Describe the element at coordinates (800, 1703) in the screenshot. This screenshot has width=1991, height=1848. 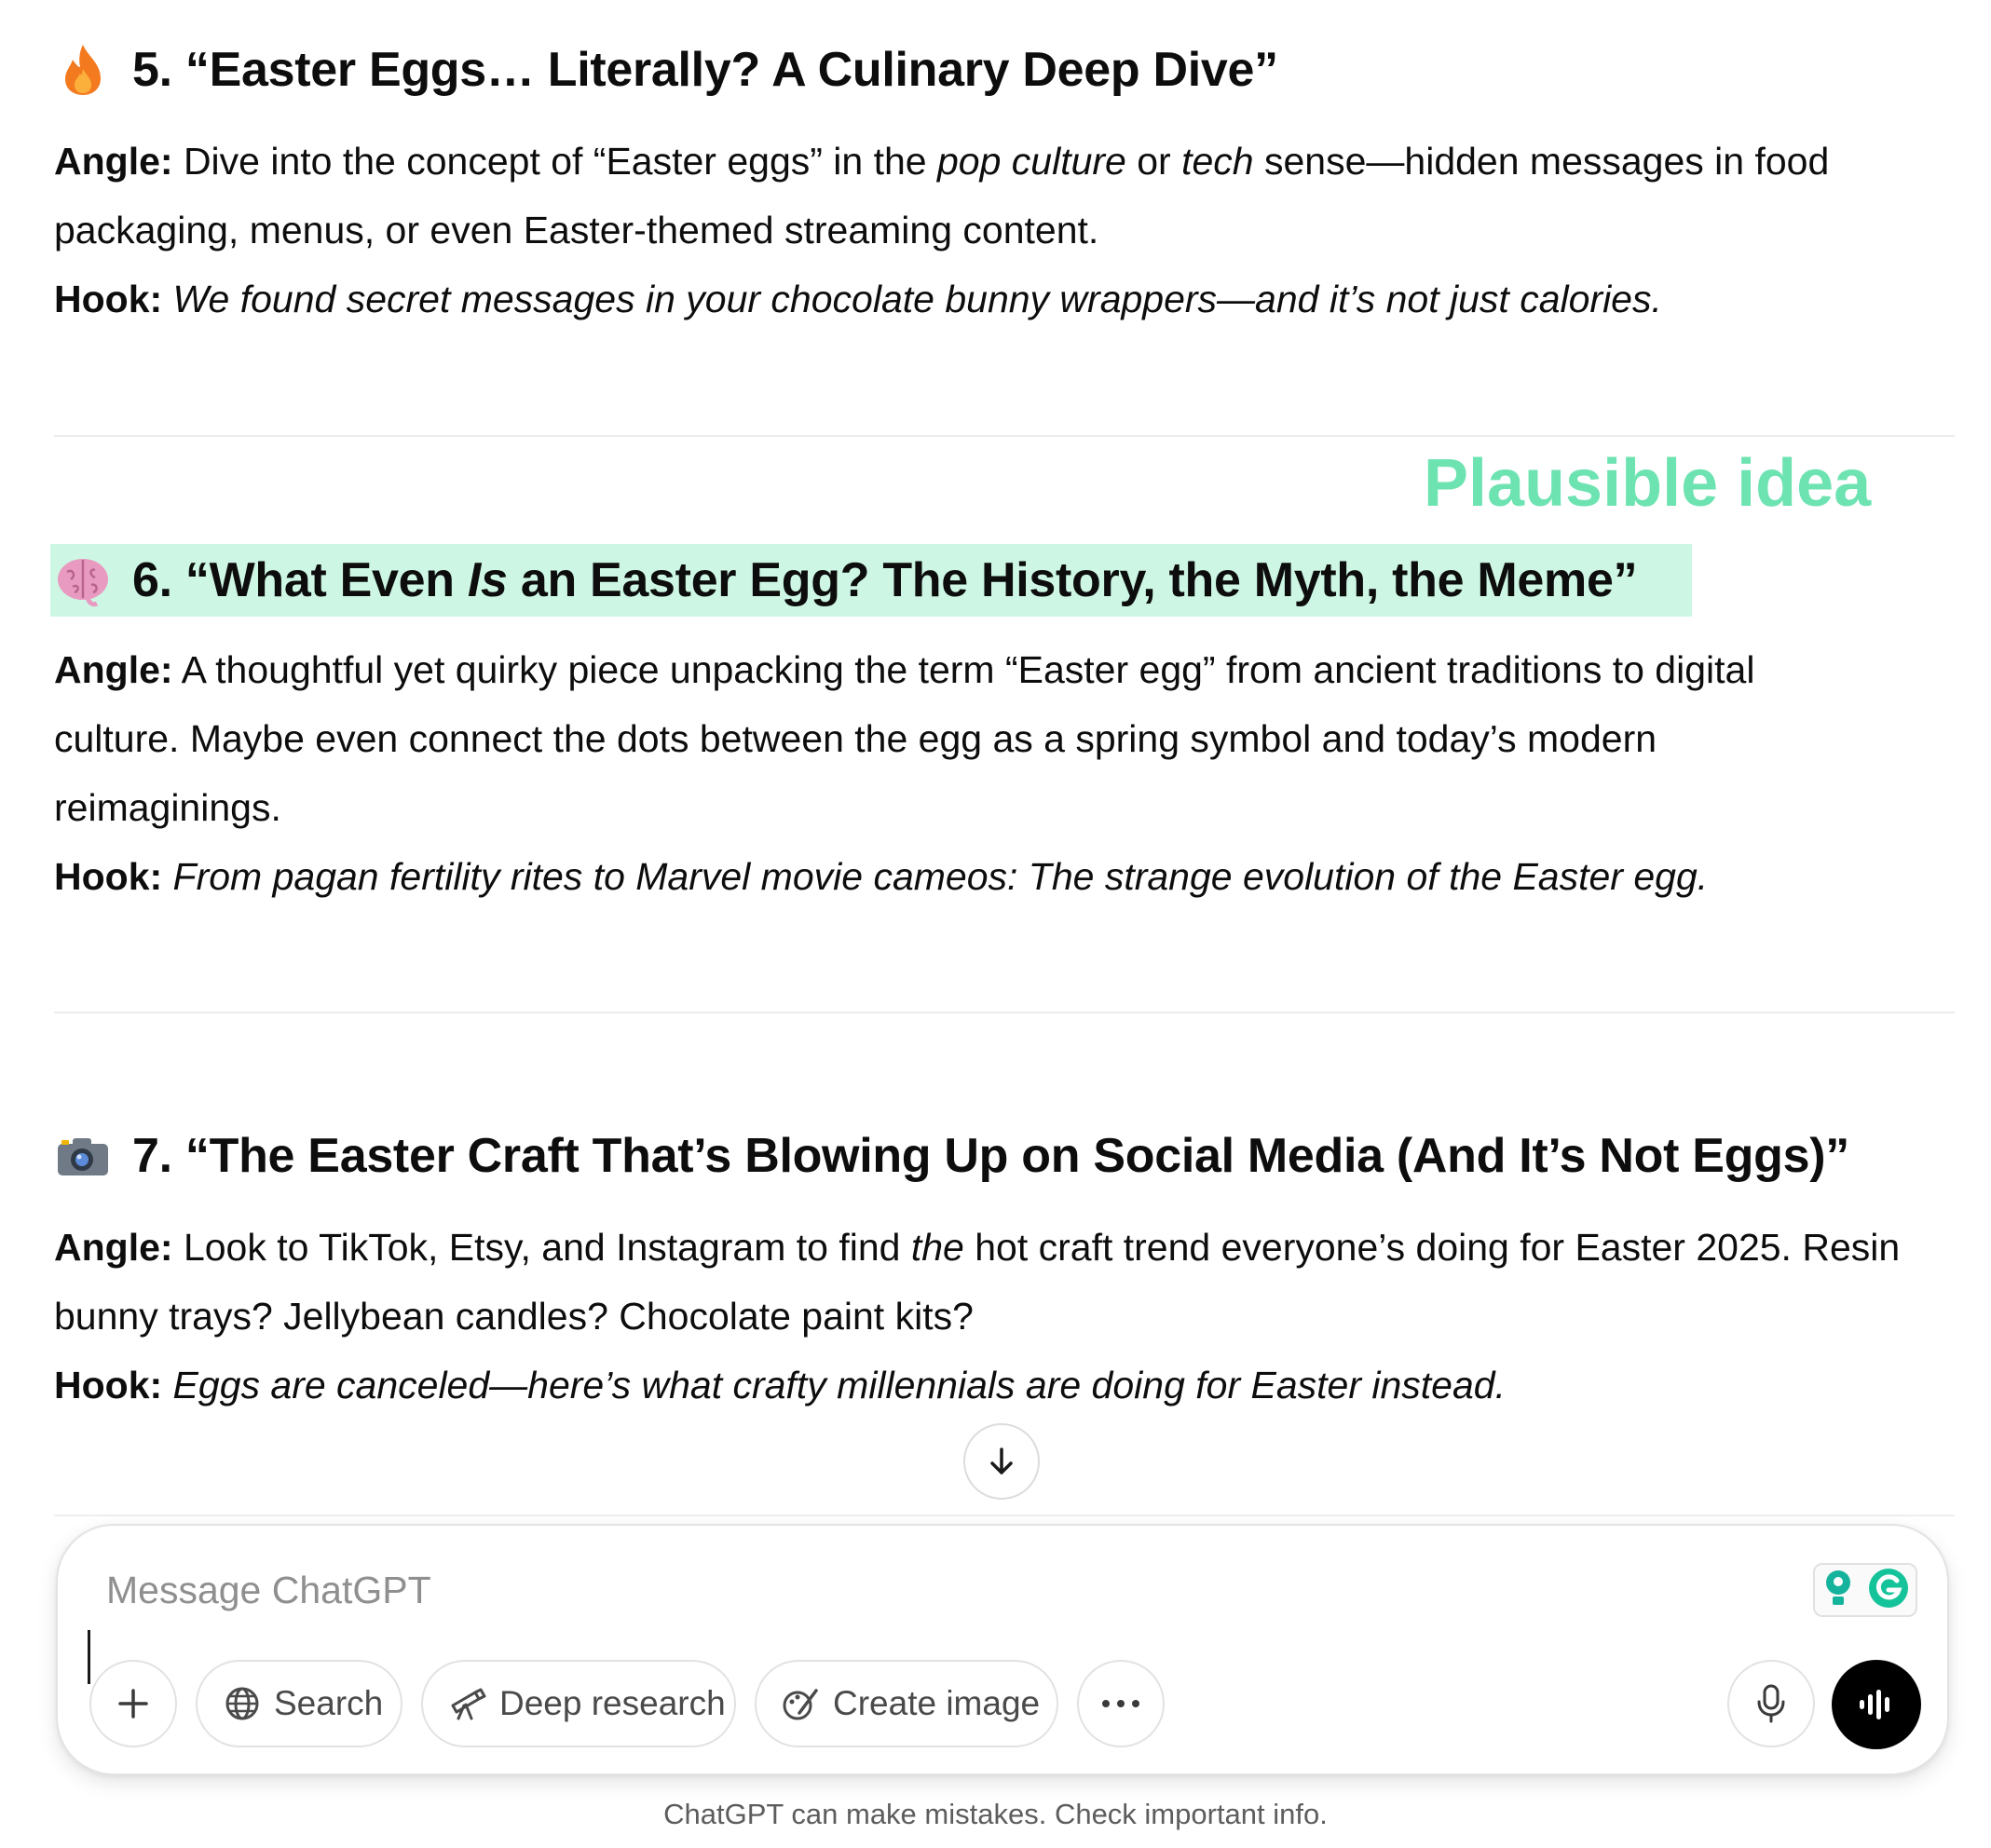
I see `image-brush-icon` at that location.